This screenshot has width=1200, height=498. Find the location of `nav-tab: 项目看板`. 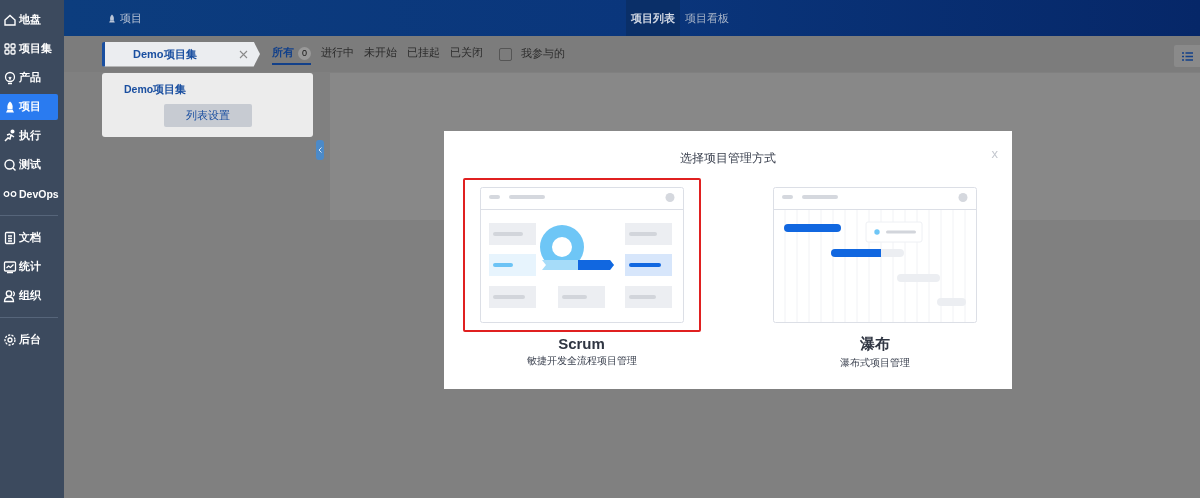

nav-tab: 项目看板 is located at coordinates (707, 18).